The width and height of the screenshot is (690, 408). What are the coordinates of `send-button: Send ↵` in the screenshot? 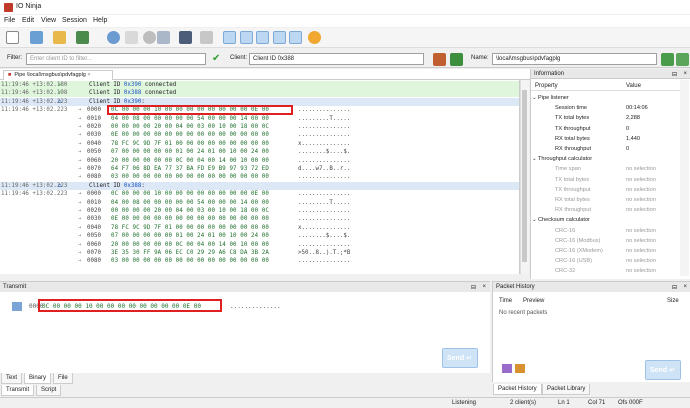 It's located at (460, 358).